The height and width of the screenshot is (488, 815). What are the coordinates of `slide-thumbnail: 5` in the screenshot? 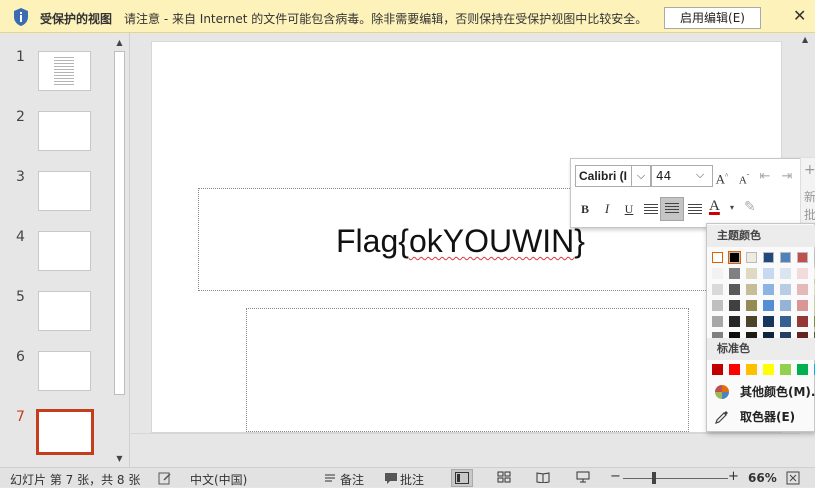 It's located at (56, 314).